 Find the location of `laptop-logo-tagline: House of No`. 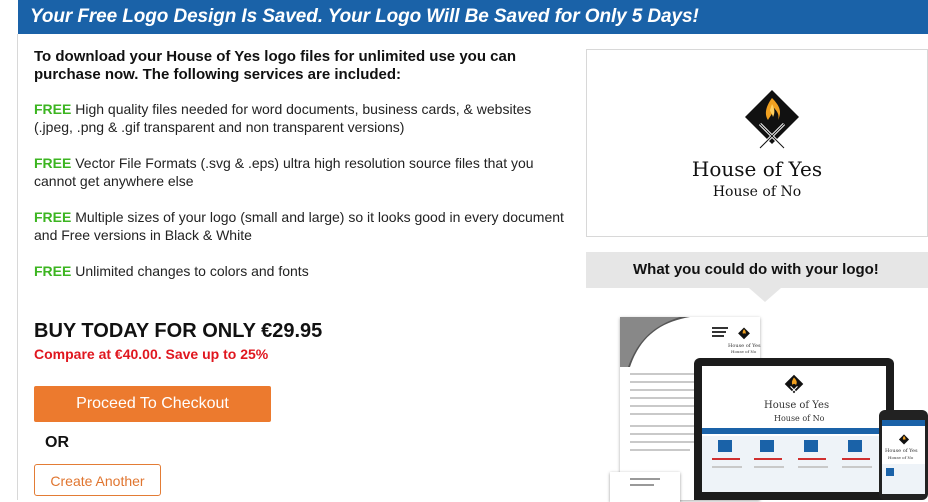

laptop-logo-tagline: House of No is located at coordinates (799, 418).